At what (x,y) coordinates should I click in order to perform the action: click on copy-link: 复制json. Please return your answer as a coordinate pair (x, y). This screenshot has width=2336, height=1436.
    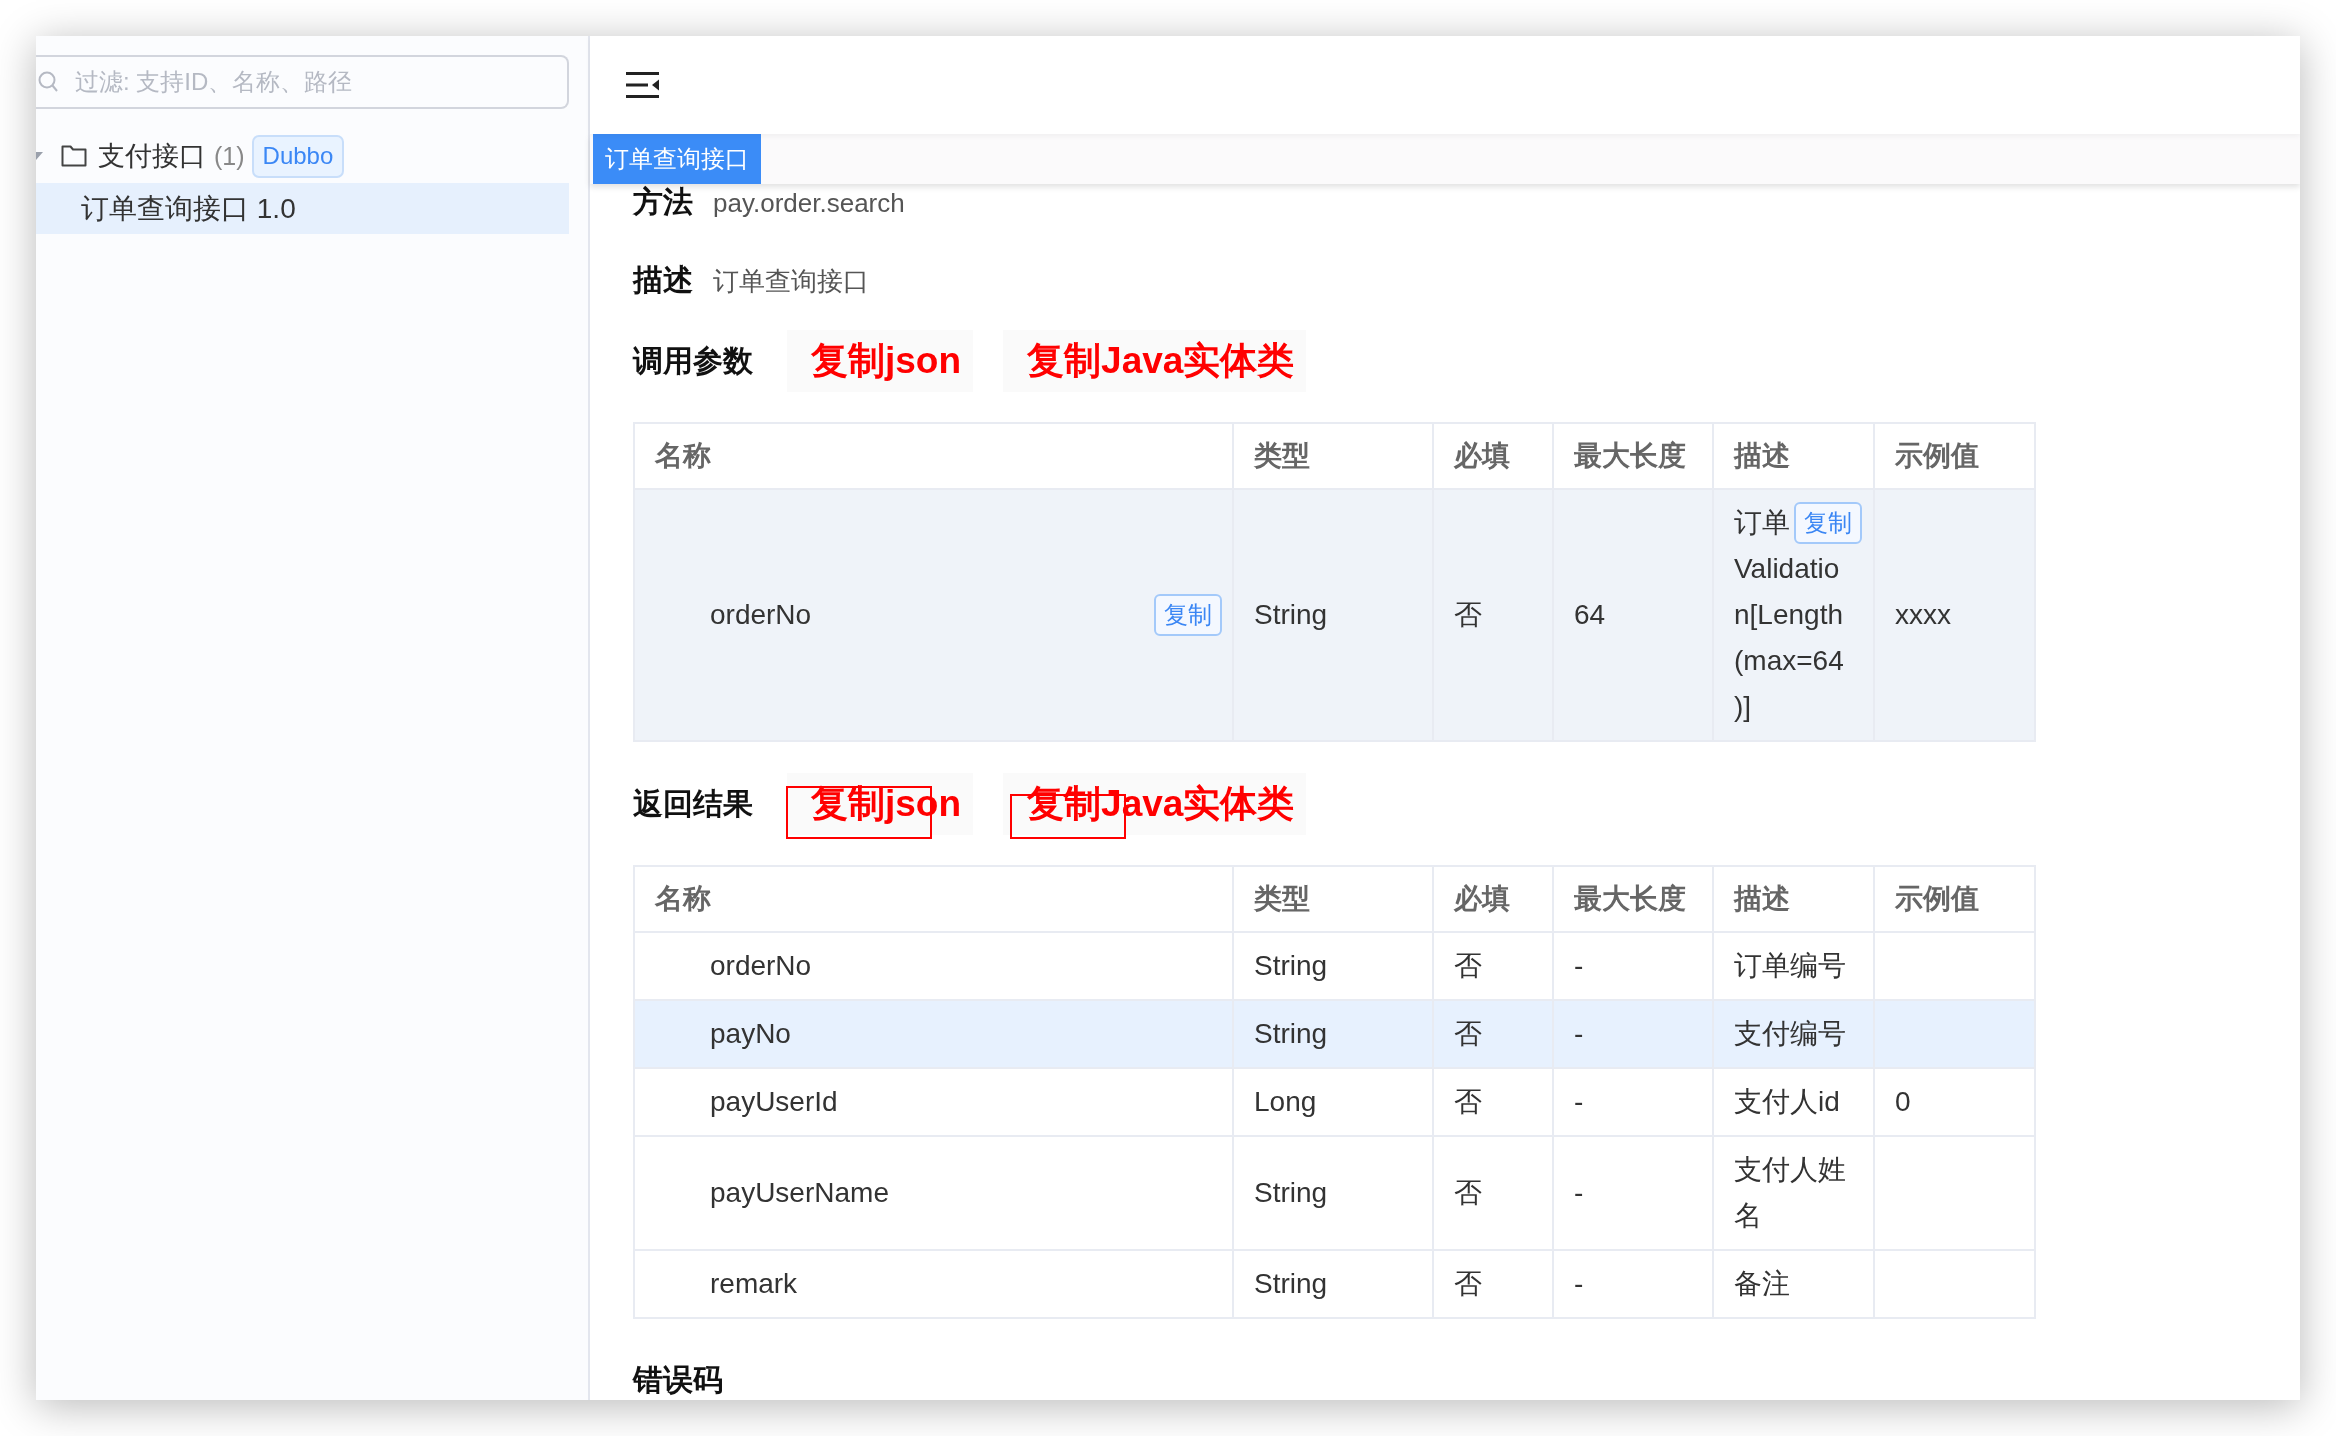
    Looking at the image, I should click on (880, 361).